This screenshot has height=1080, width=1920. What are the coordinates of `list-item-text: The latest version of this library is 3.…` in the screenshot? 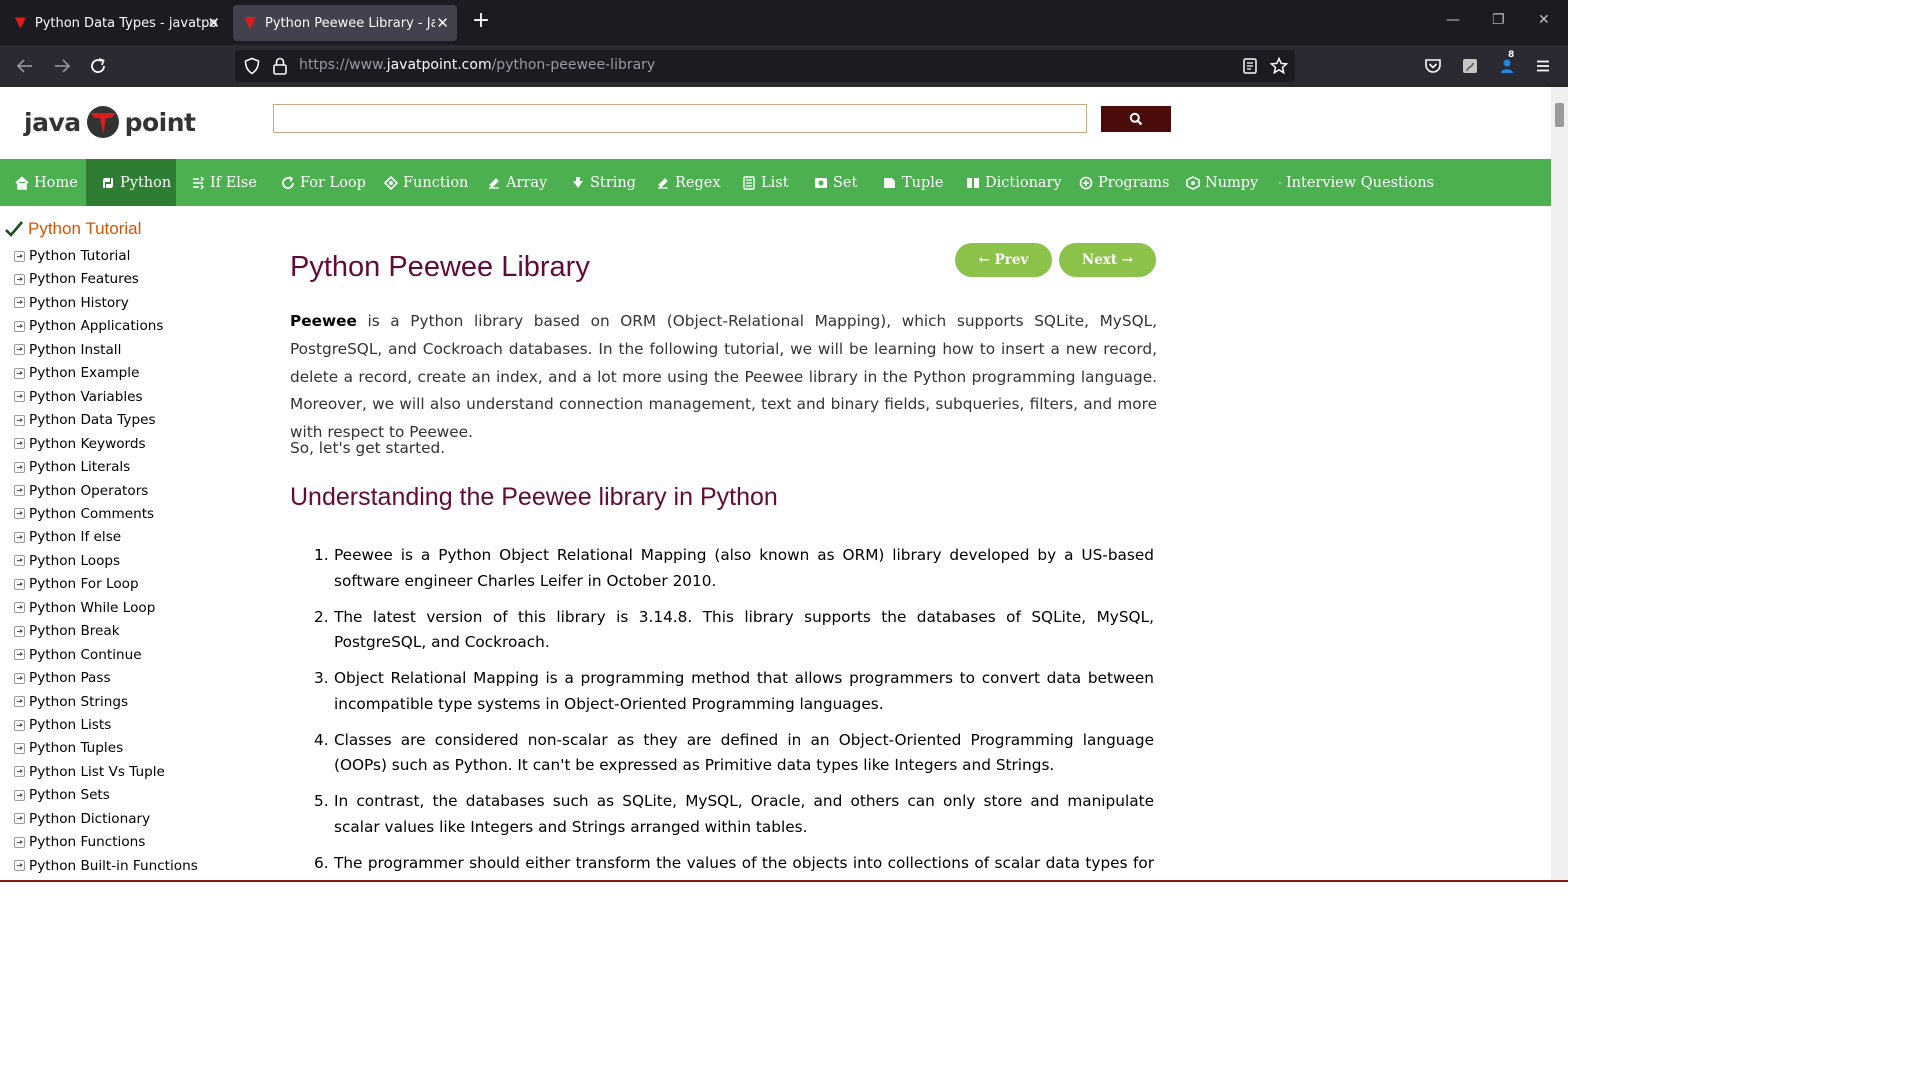 It's located at (744, 629).